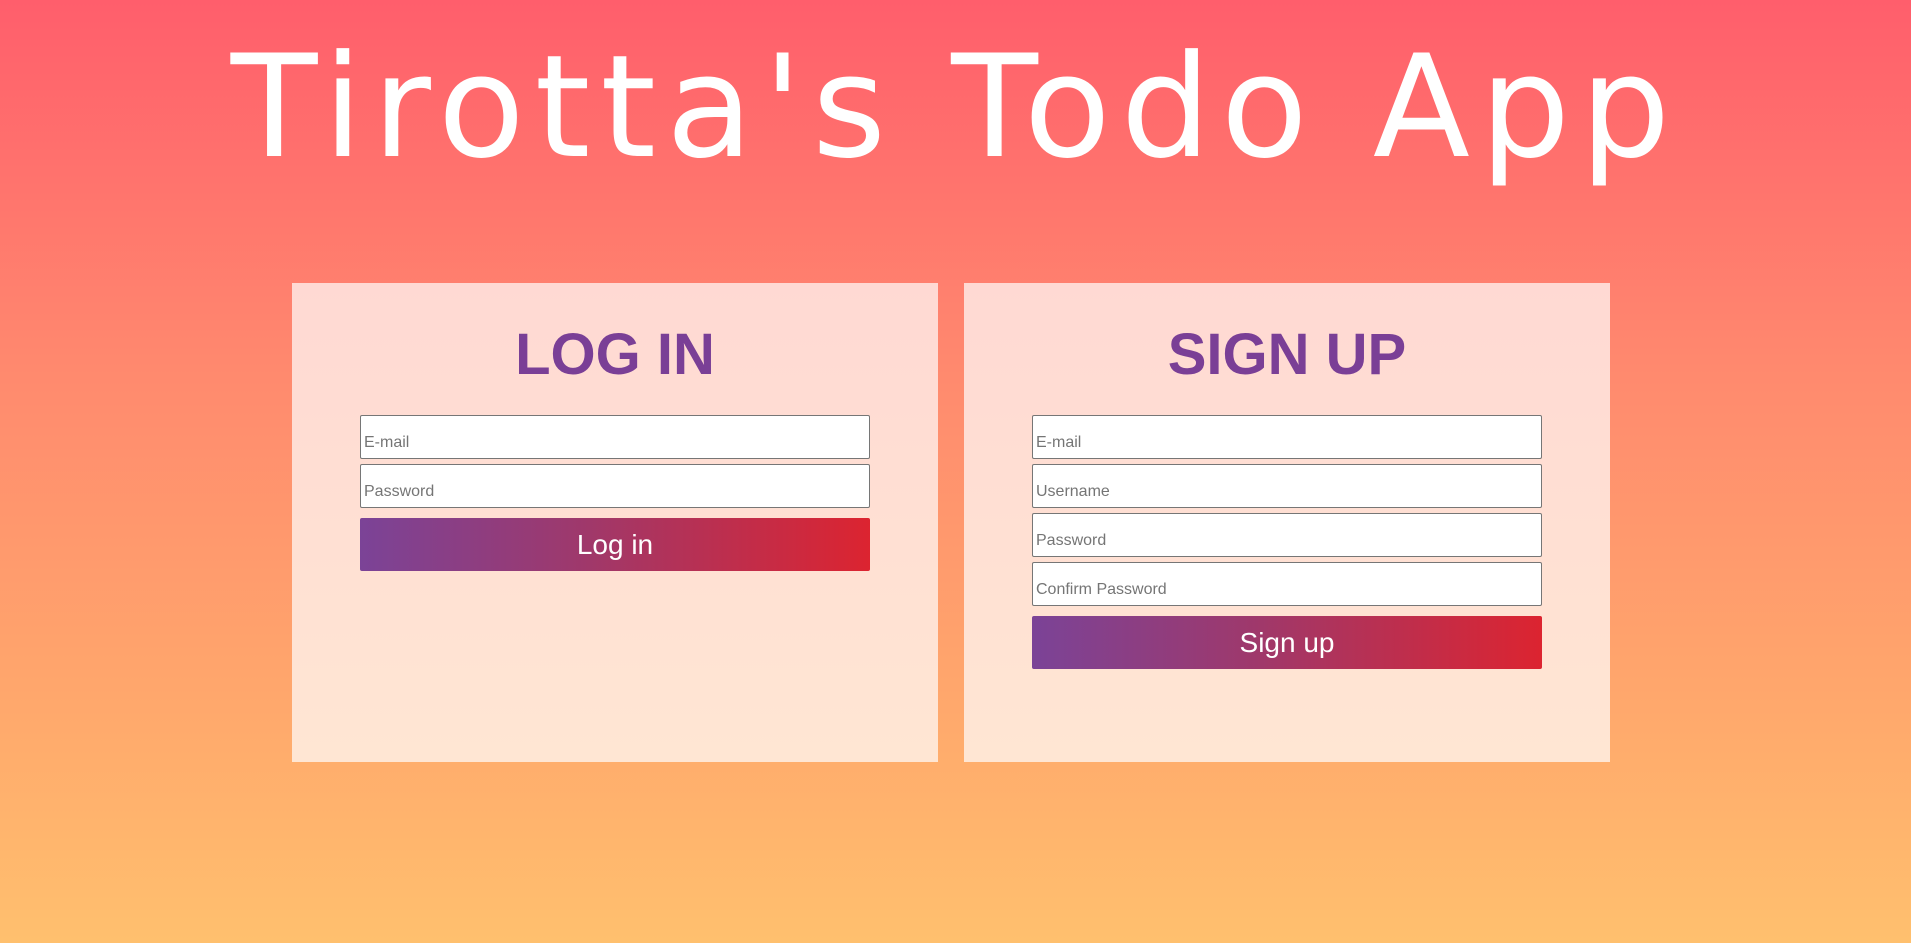 Image resolution: width=1911 pixels, height=943 pixels. What do you see at coordinates (1287, 486) in the screenshot?
I see `signup-username-input` at bounding box center [1287, 486].